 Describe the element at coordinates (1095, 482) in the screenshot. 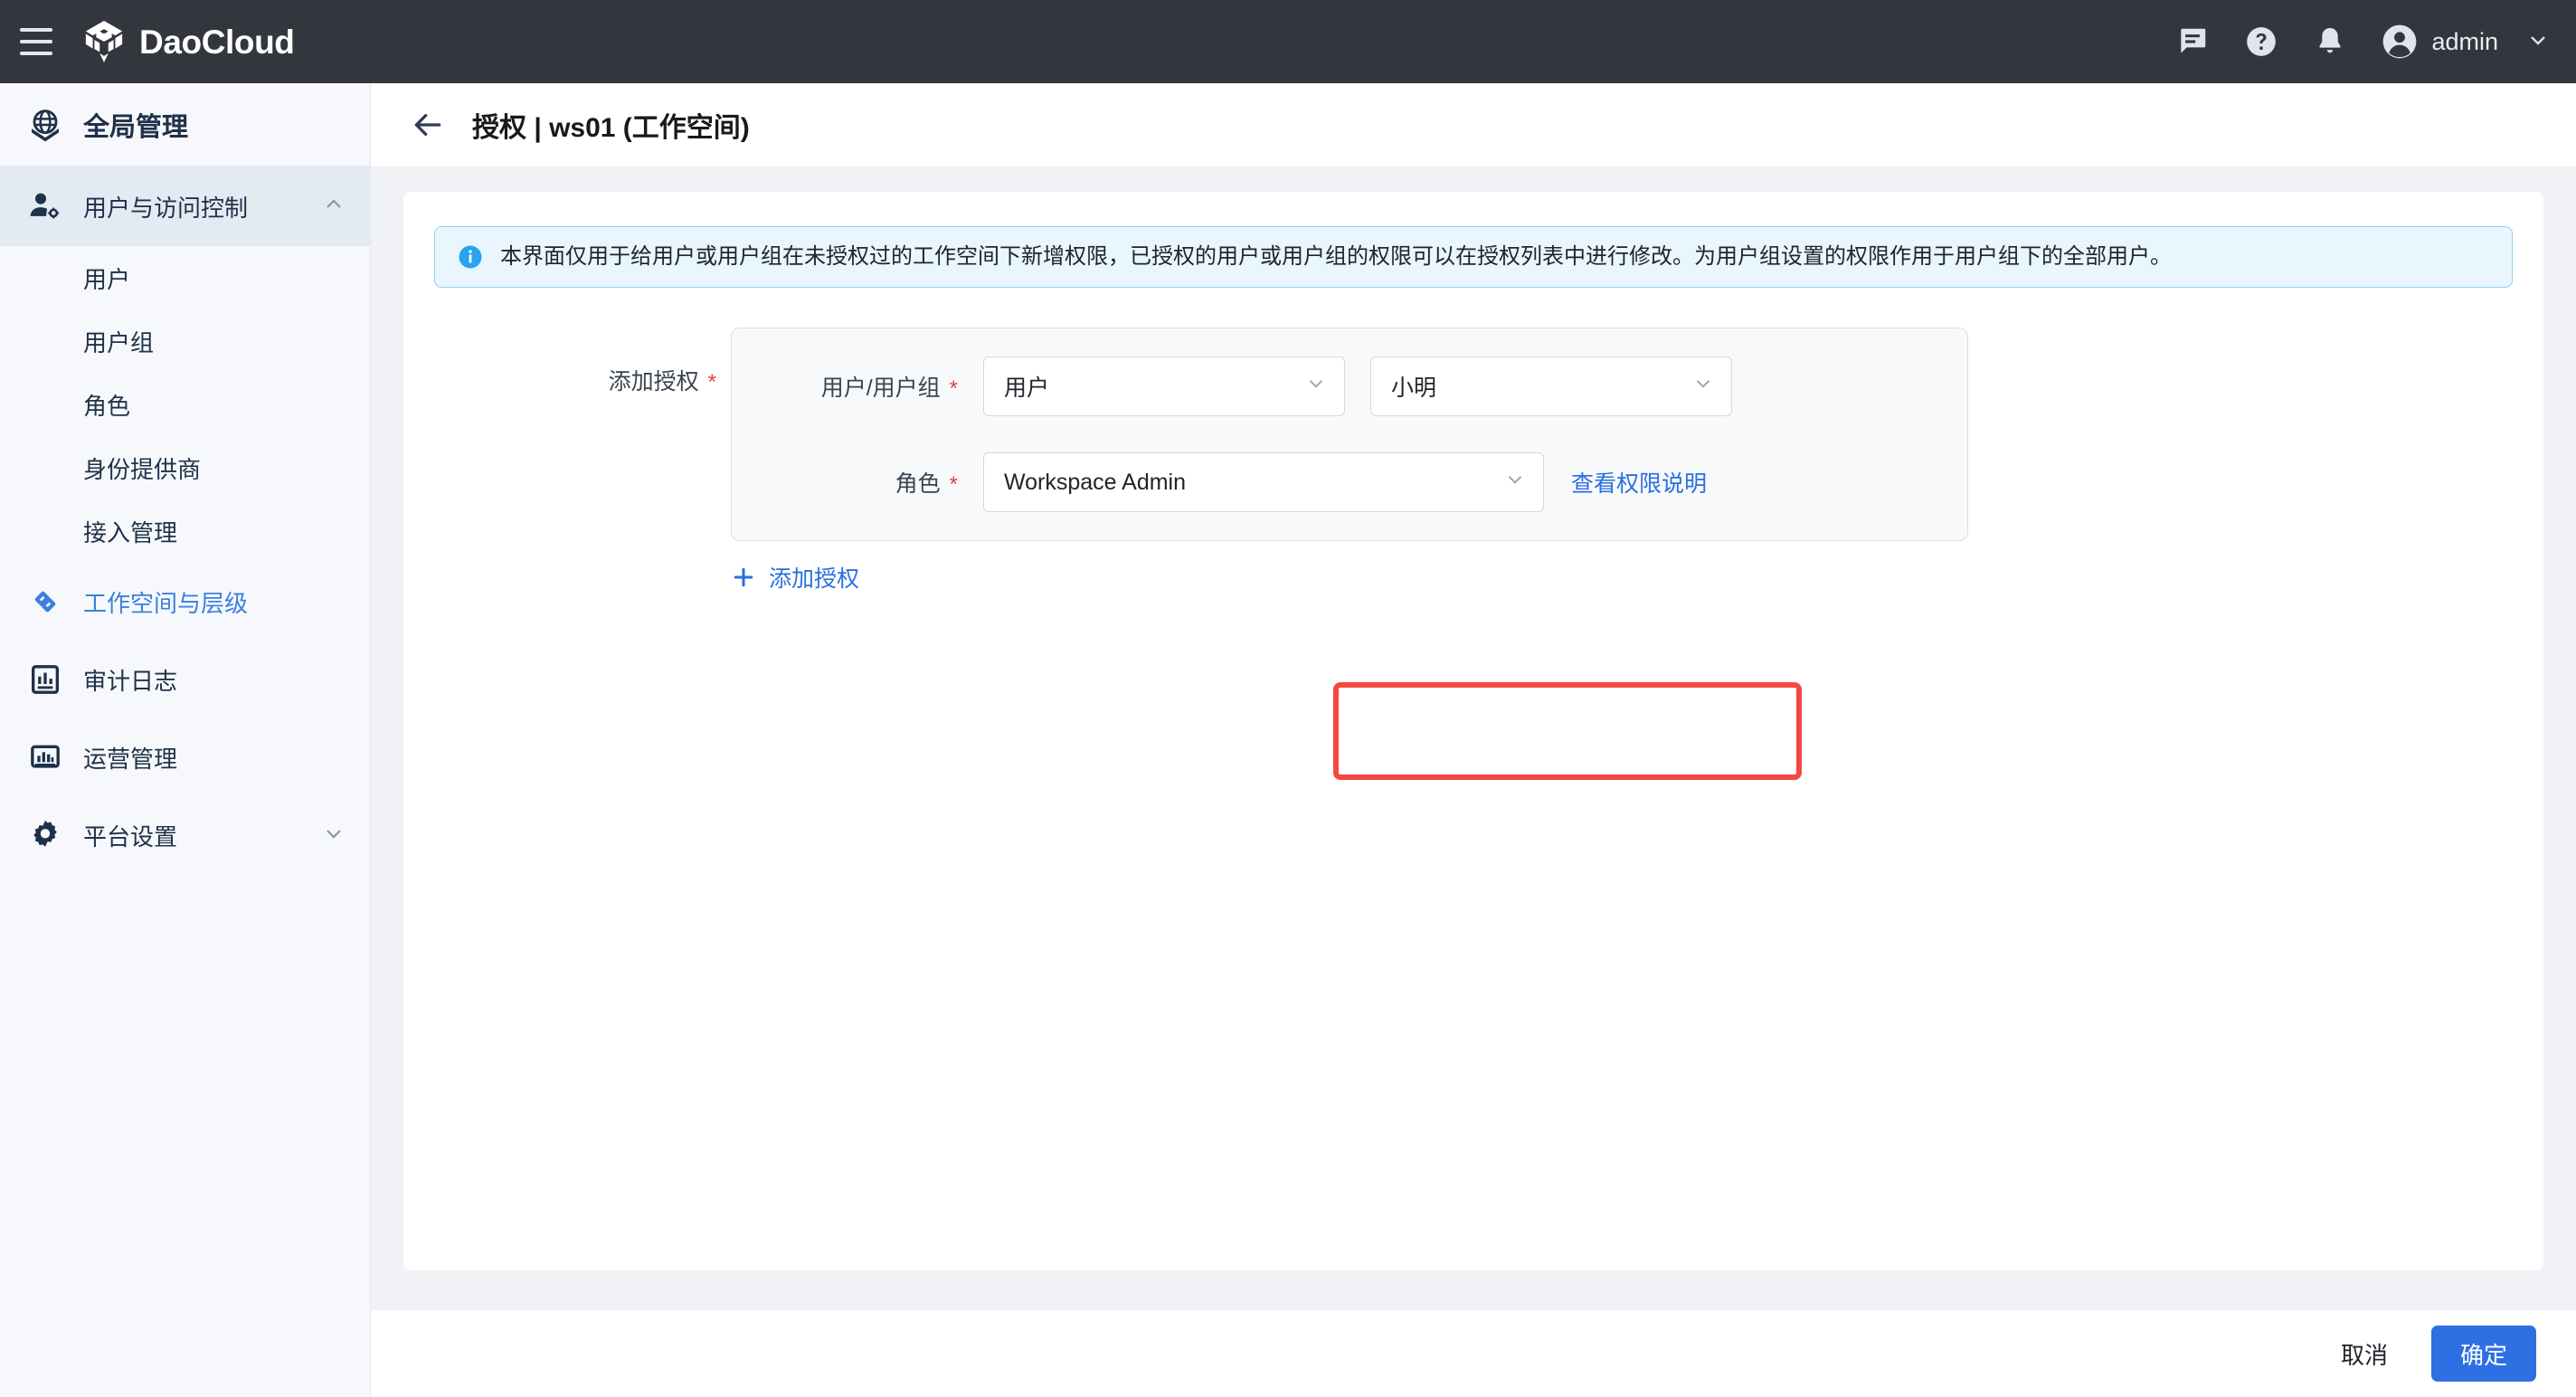

I see `role-value: Workspace Admin` at that location.